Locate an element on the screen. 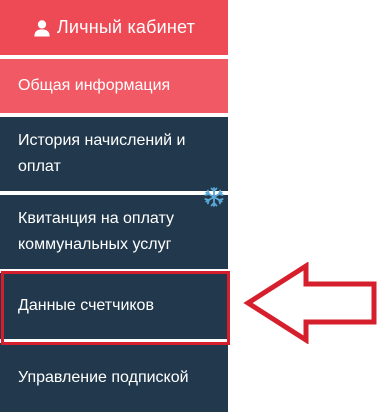 The image size is (385, 416). menu-header-label: Личный кабинет is located at coordinates (126, 27).